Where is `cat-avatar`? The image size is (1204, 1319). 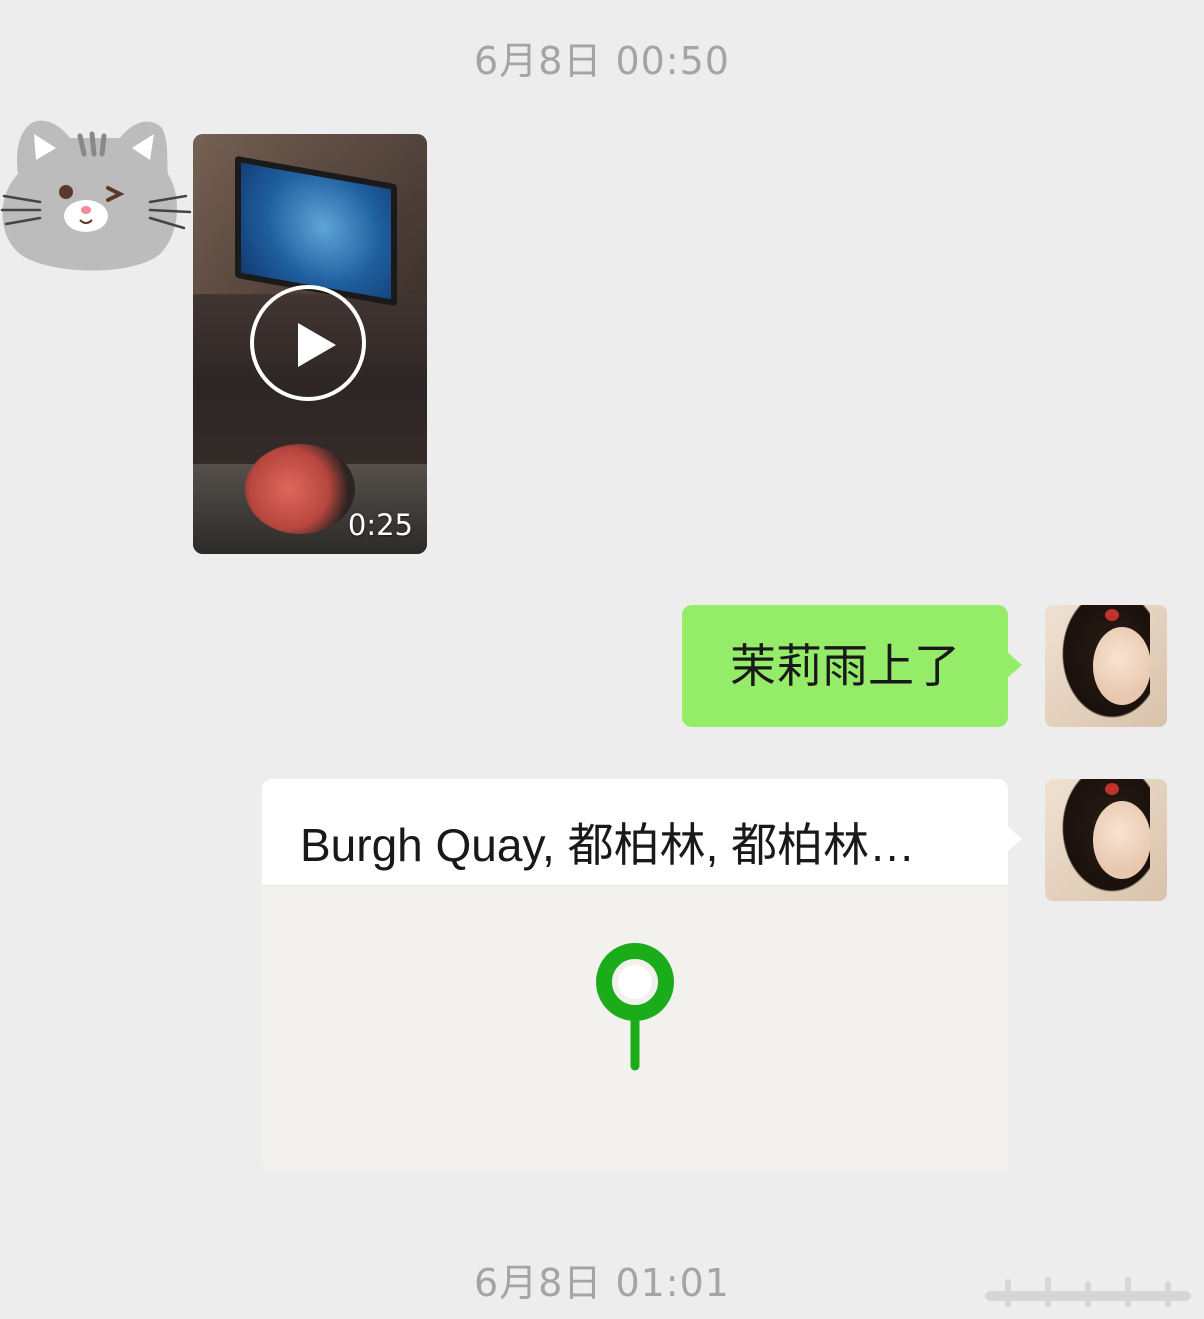
cat-avatar is located at coordinates (96, 190).